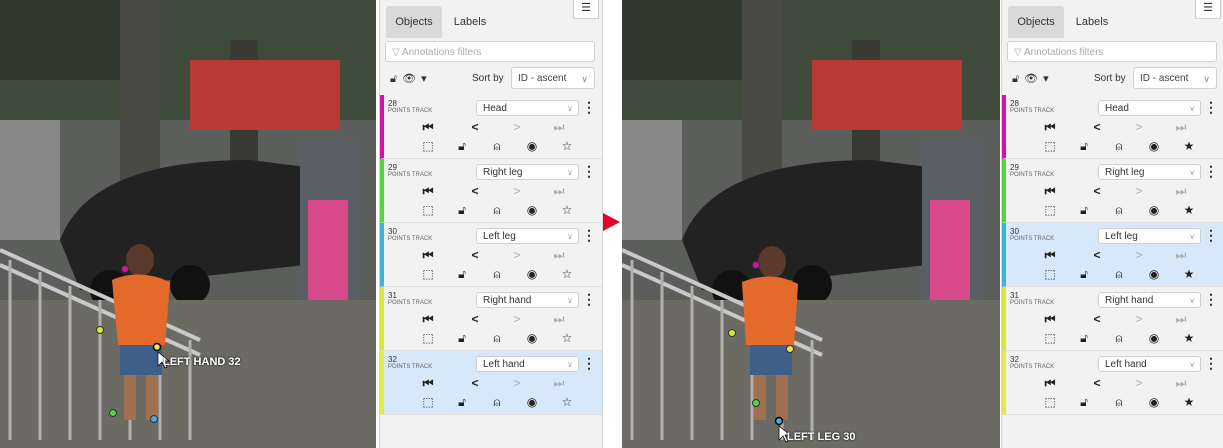 The image size is (1223, 448). I want to click on object-label-select: Head ∨, so click(527, 108).